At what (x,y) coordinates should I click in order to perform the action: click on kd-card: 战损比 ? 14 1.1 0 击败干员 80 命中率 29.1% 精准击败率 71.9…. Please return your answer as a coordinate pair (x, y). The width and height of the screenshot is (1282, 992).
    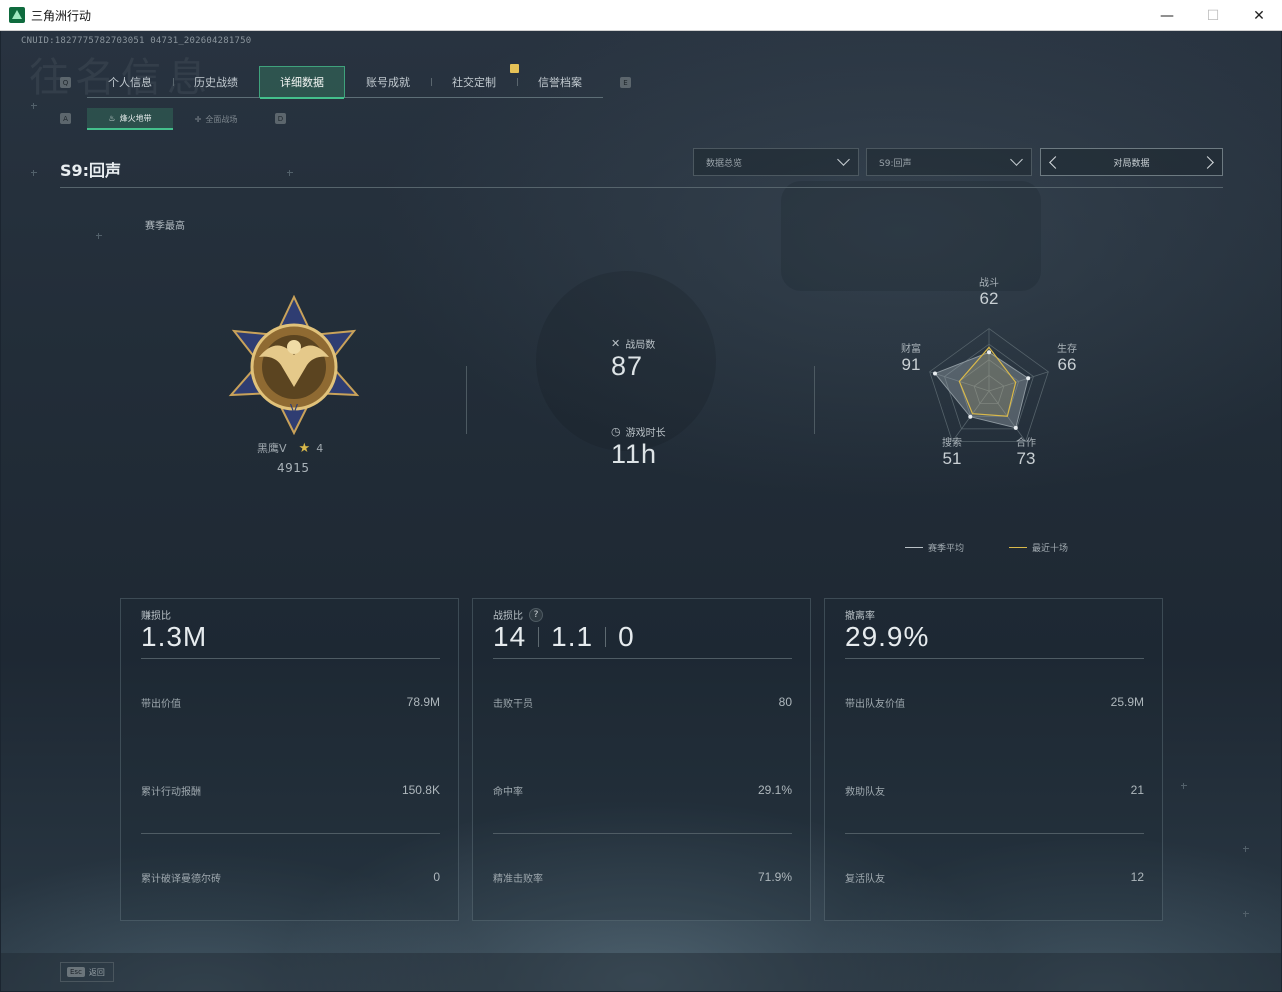
    Looking at the image, I should click on (641, 759).